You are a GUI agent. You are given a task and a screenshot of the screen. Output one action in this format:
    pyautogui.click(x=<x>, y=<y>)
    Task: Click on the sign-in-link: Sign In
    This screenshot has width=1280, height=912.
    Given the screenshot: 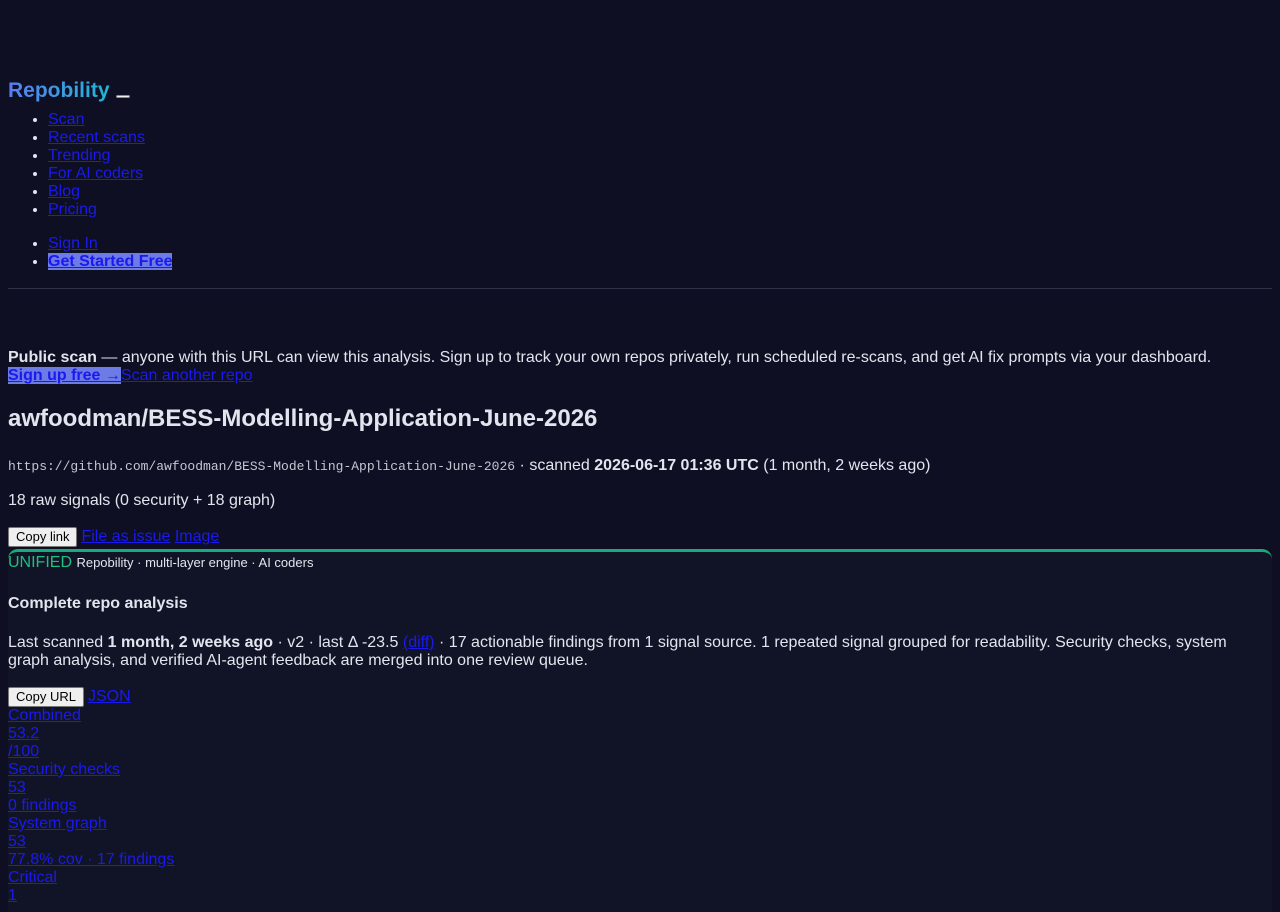 What is the action you would take?
    pyautogui.click(x=73, y=243)
    